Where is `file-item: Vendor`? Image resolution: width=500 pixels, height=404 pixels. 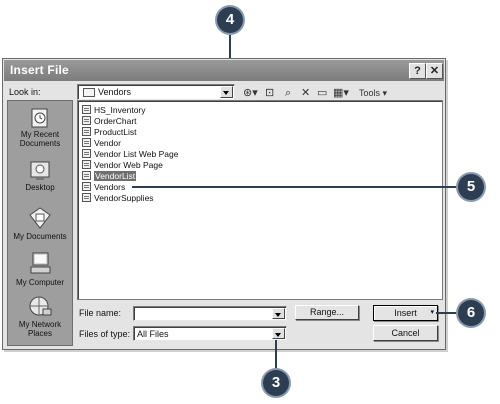
file-item: Vendor is located at coordinates (101, 142).